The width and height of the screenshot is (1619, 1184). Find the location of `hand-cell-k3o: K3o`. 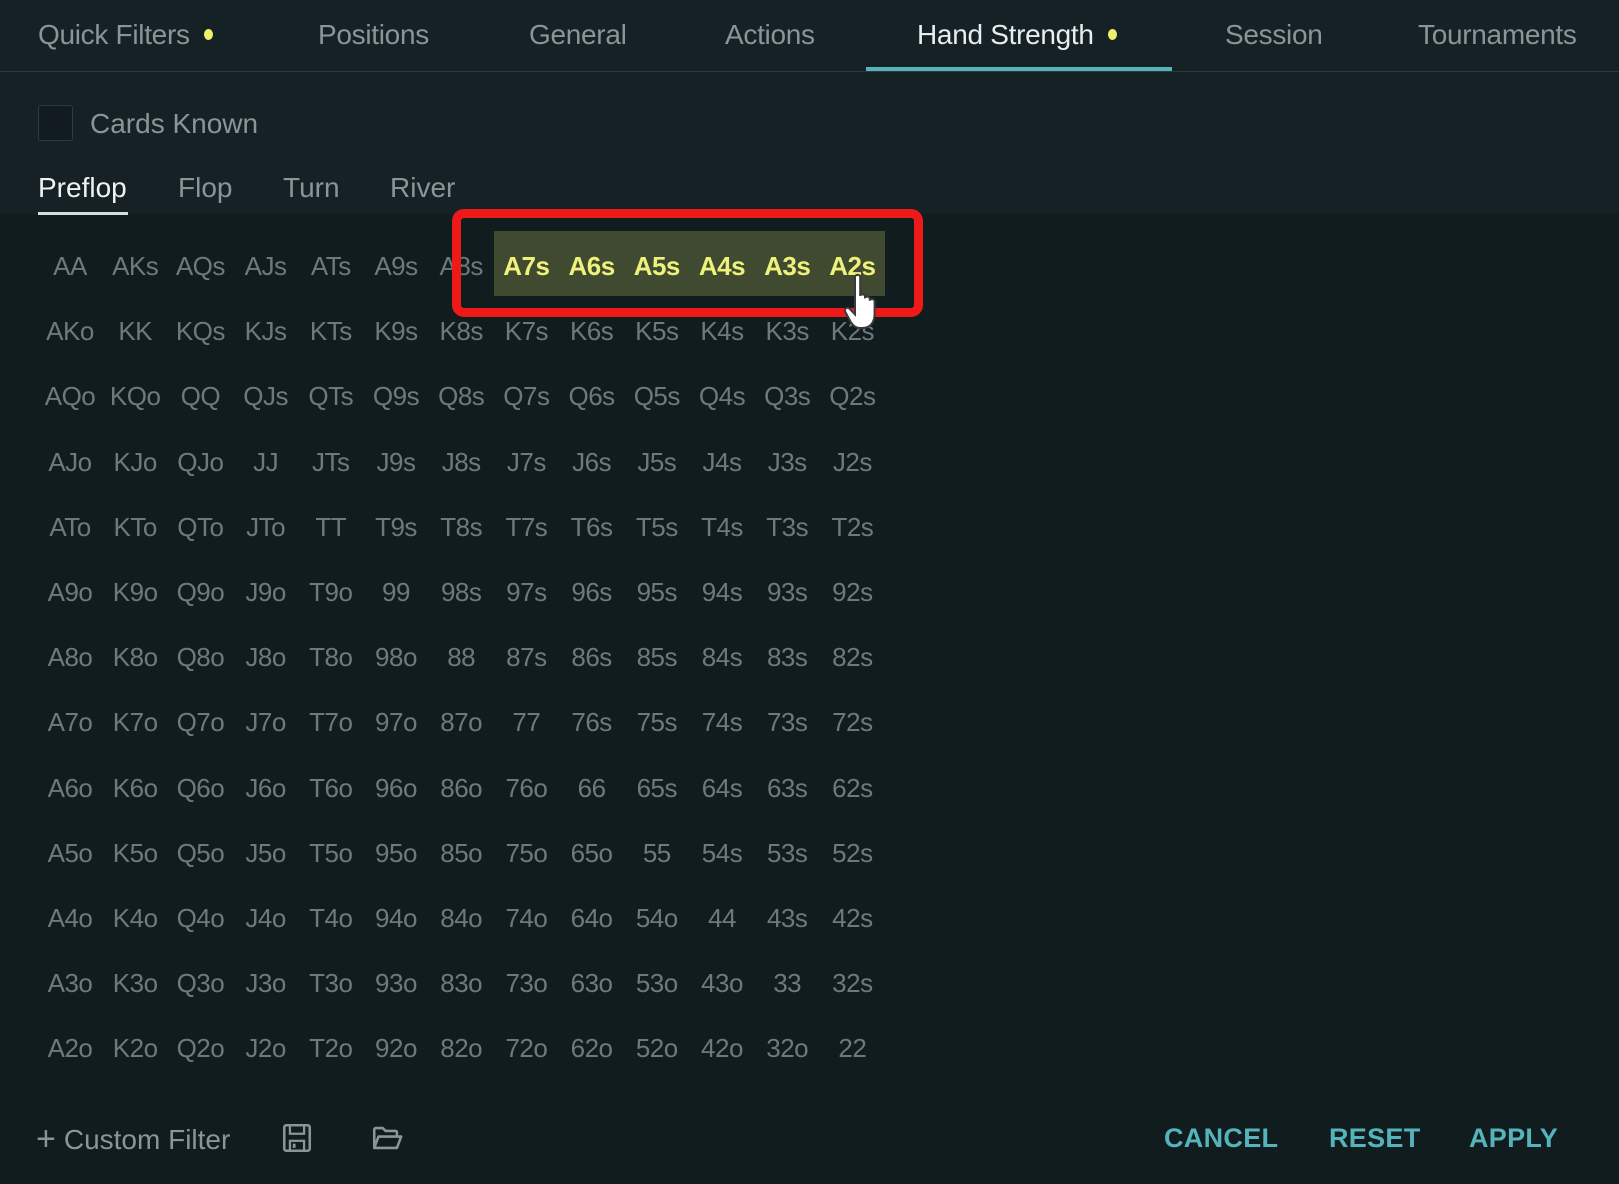

hand-cell-k3o: K3o is located at coordinates (135, 983).